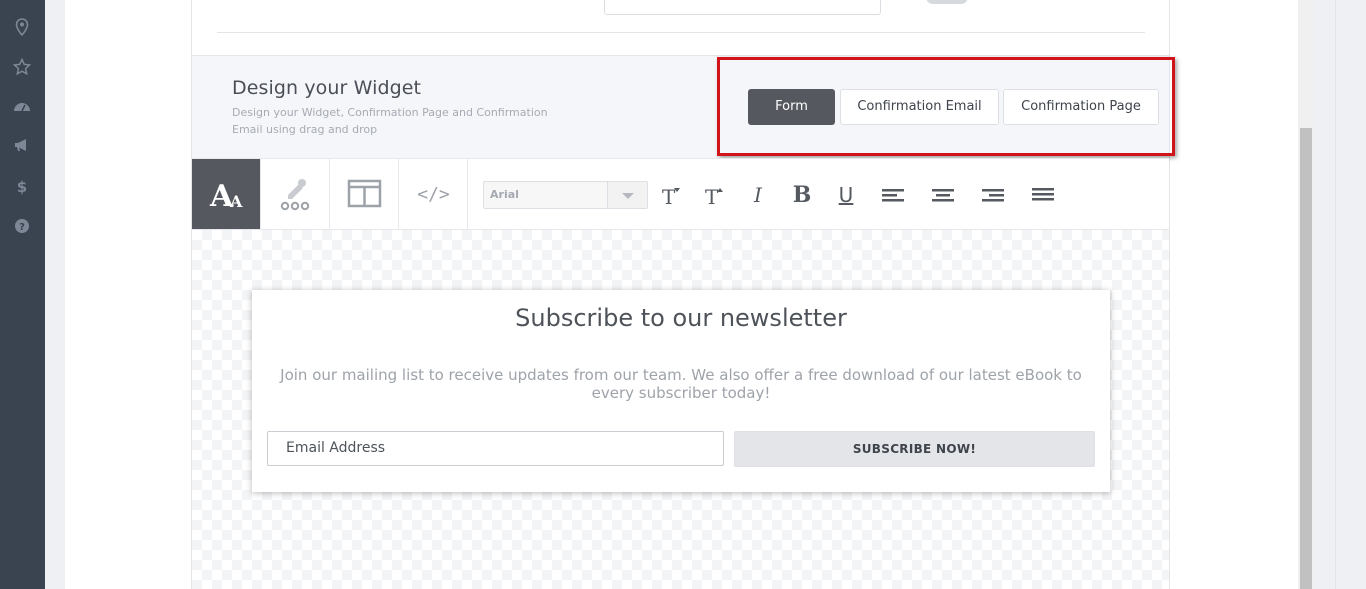 This screenshot has width=1366, height=589. Describe the element at coordinates (791, 107) in the screenshot. I see `tab-form: Form` at that location.